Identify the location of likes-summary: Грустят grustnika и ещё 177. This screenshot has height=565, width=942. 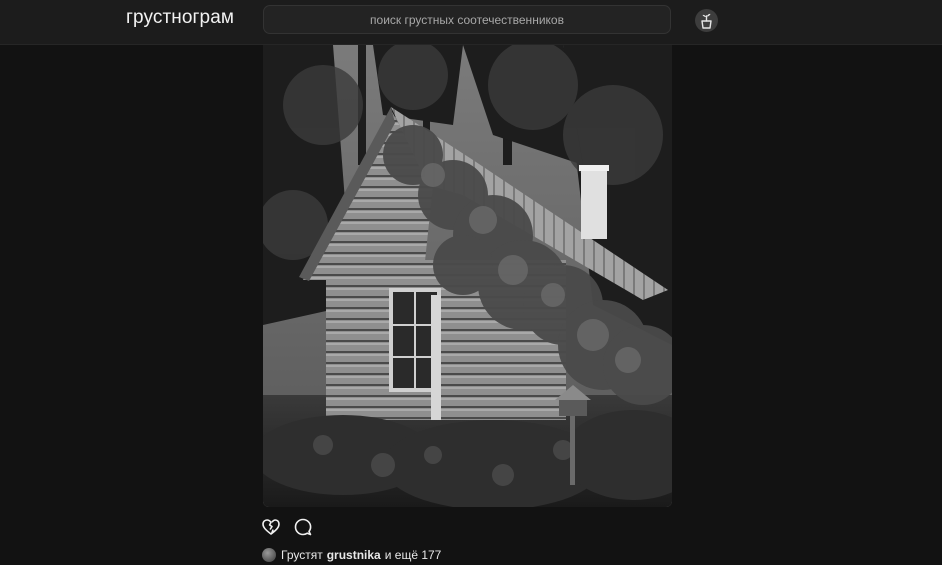
(351, 555).